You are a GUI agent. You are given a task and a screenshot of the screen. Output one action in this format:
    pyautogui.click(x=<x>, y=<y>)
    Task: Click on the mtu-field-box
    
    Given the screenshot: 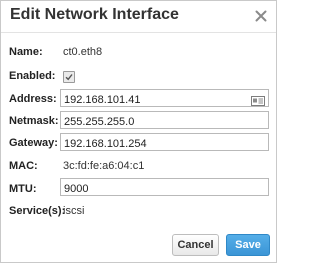 What is the action you would take?
    pyautogui.click(x=164, y=187)
    